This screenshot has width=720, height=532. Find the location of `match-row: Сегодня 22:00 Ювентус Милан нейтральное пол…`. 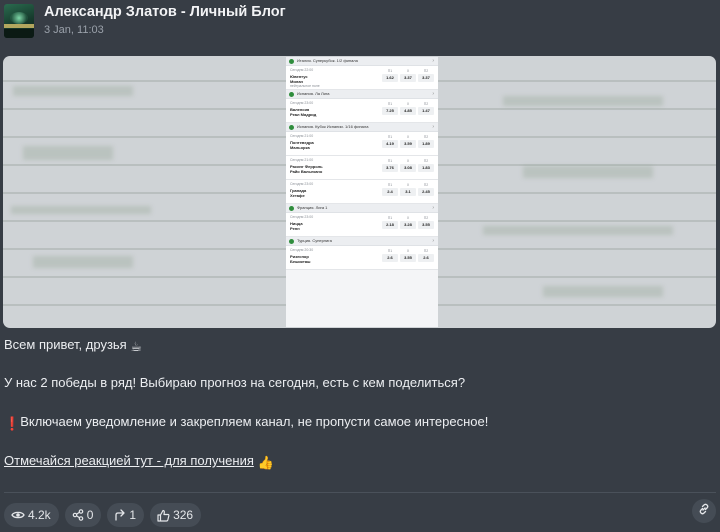

match-row: Сегодня 22:00 Ювентус Милан нейтральное пол… is located at coordinates (362, 78).